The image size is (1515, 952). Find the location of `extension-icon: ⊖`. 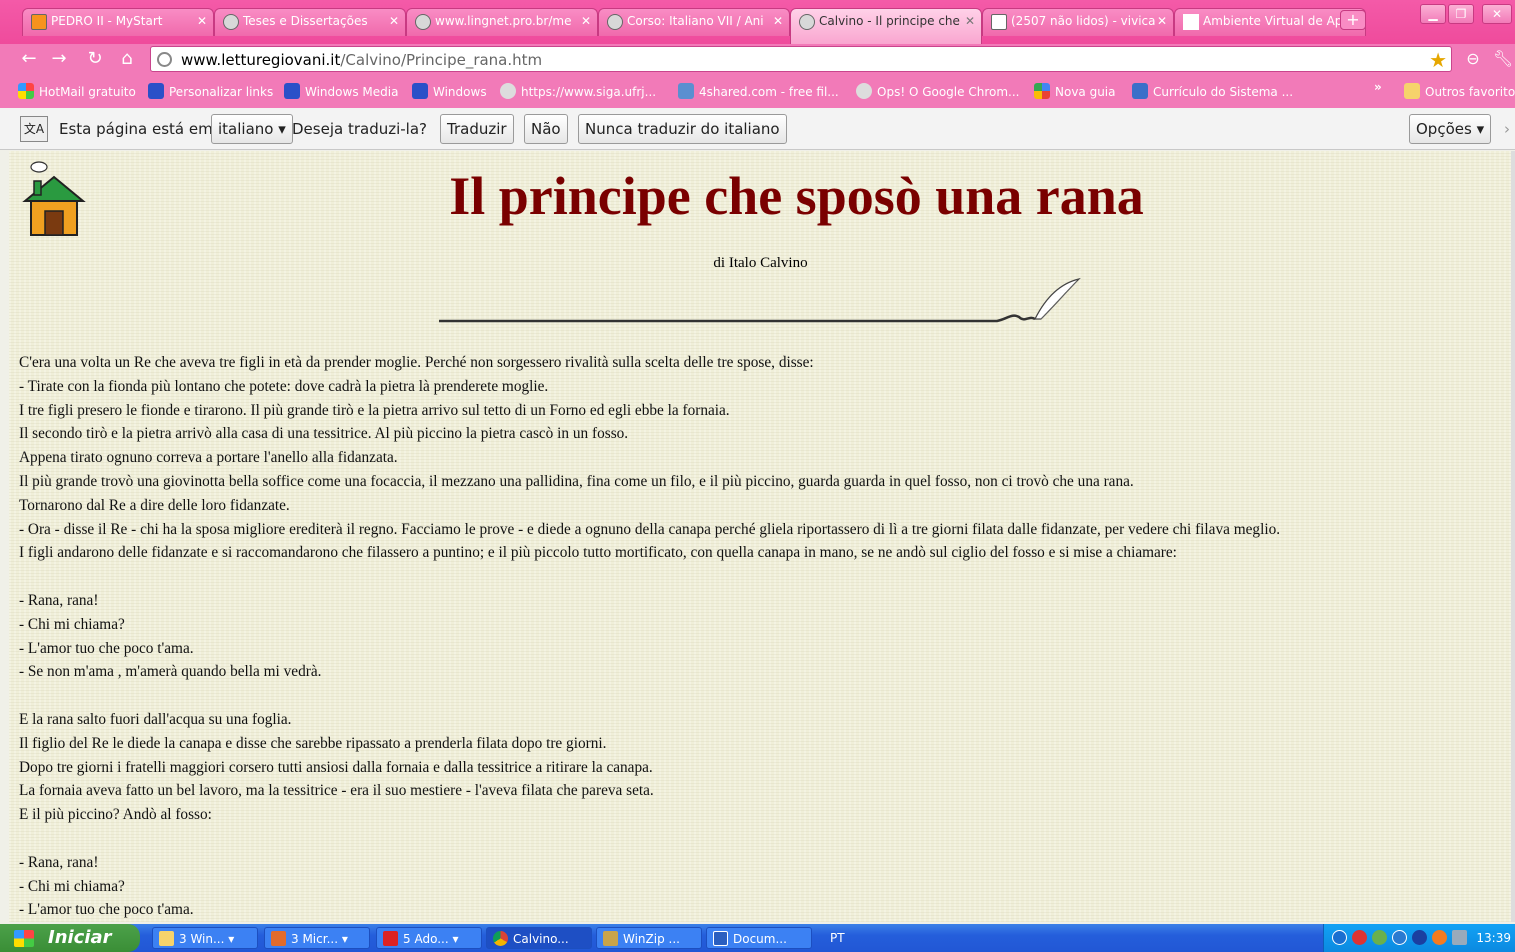

extension-icon: ⊖ is located at coordinates (1473, 59).